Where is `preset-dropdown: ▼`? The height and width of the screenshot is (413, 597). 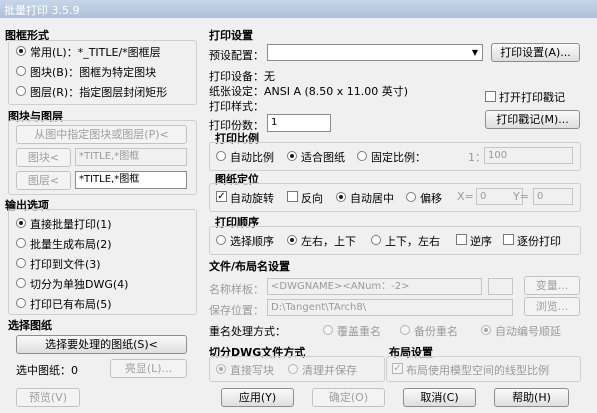
preset-dropdown: ▼ is located at coordinates (375, 52).